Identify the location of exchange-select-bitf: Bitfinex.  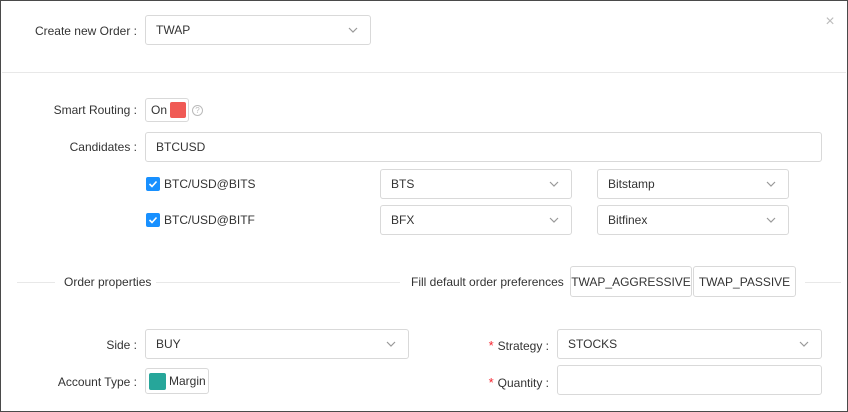
(693, 220).